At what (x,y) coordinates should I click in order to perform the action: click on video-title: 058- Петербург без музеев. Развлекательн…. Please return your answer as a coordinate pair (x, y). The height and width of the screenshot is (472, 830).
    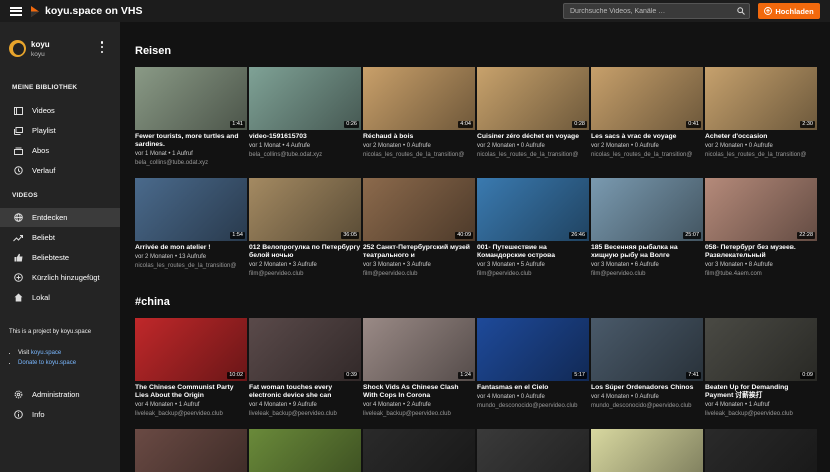
    Looking at the image, I should click on (761, 252).